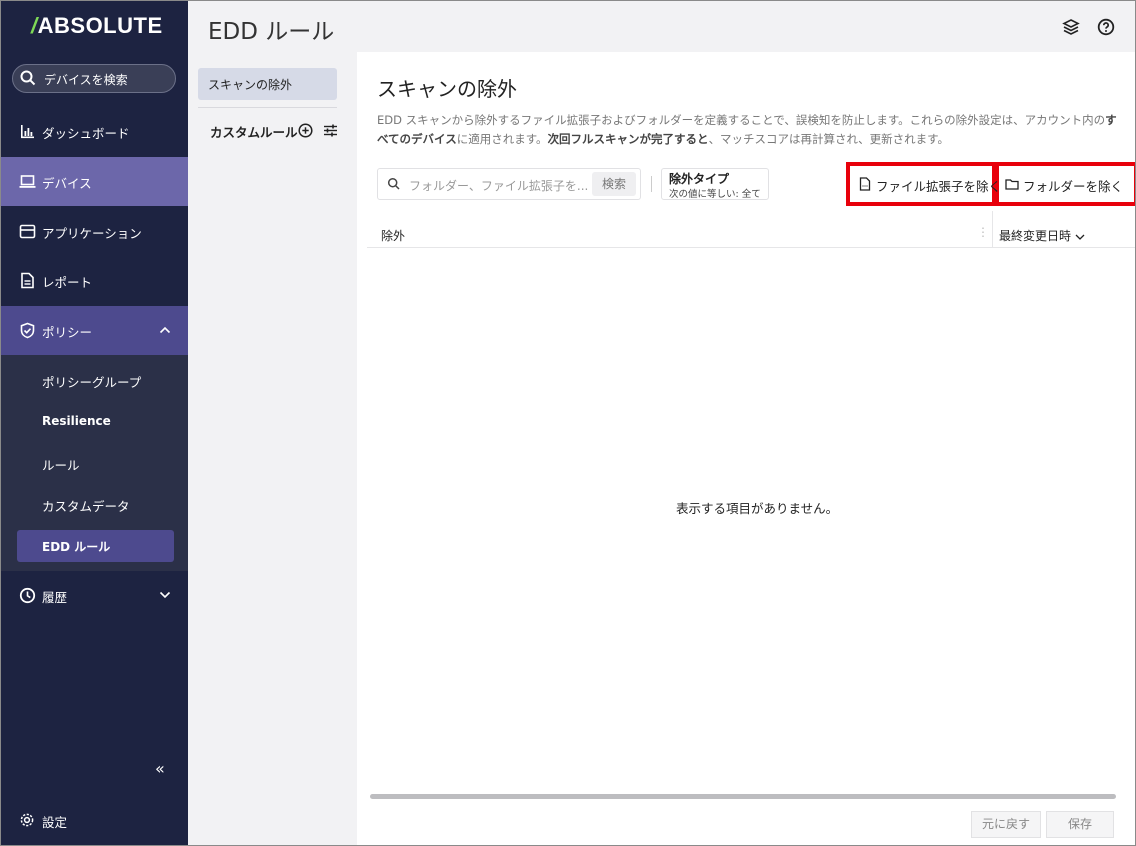 This screenshot has width=1136, height=846. I want to click on submenu-resilience: Resilience, so click(76, 421).